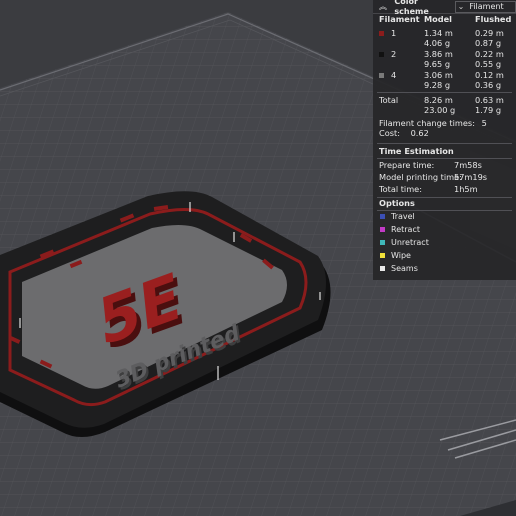 This screenshot has height=516, width=516. I want to click on legend-header: ︽ Color scheme ⌄ Filament, so click(444, 8).